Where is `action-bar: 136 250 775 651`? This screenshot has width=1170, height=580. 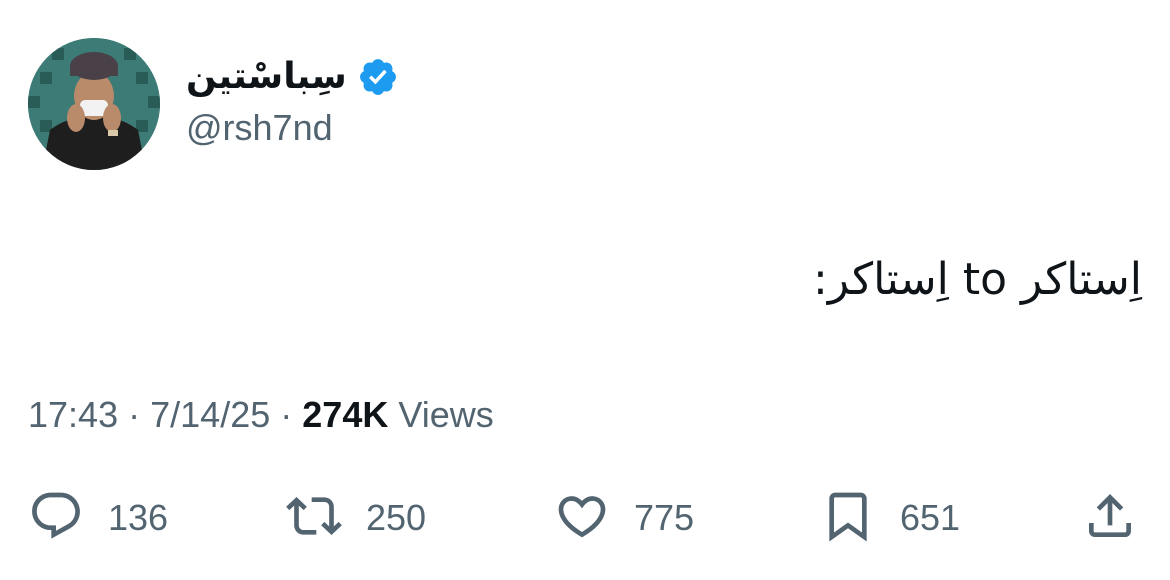 action-bar: 136 250 775 651 is located at coordinates (588, 518).